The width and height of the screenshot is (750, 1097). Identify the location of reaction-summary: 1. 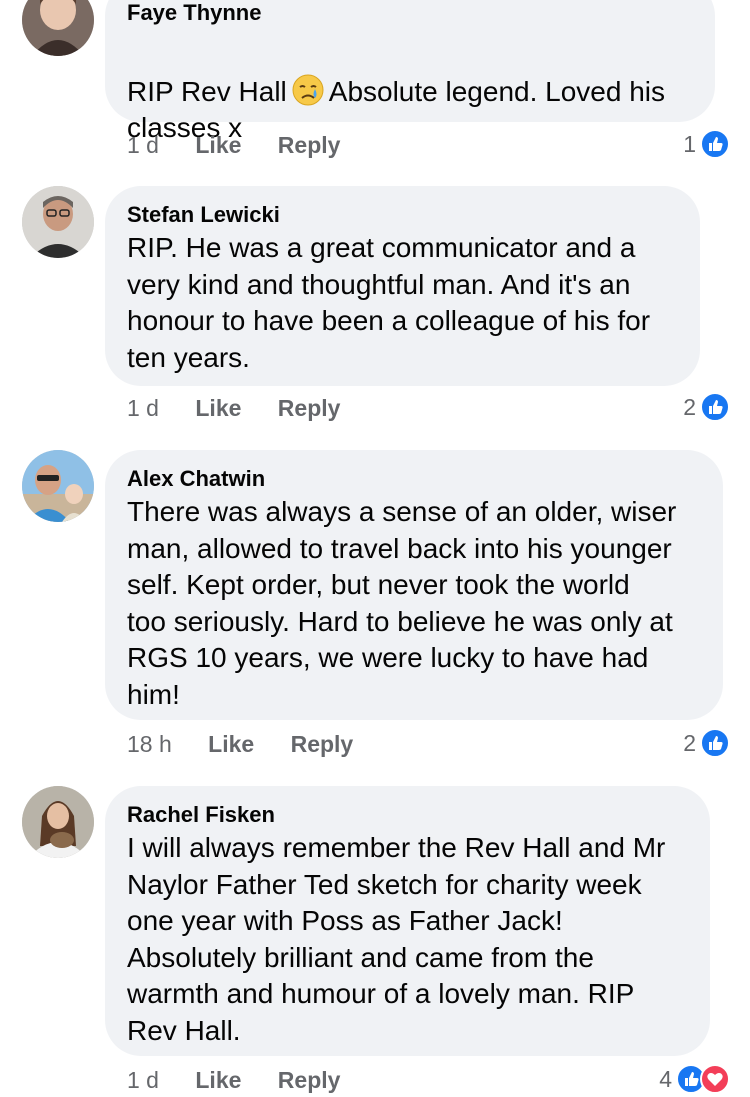
(706, 144).